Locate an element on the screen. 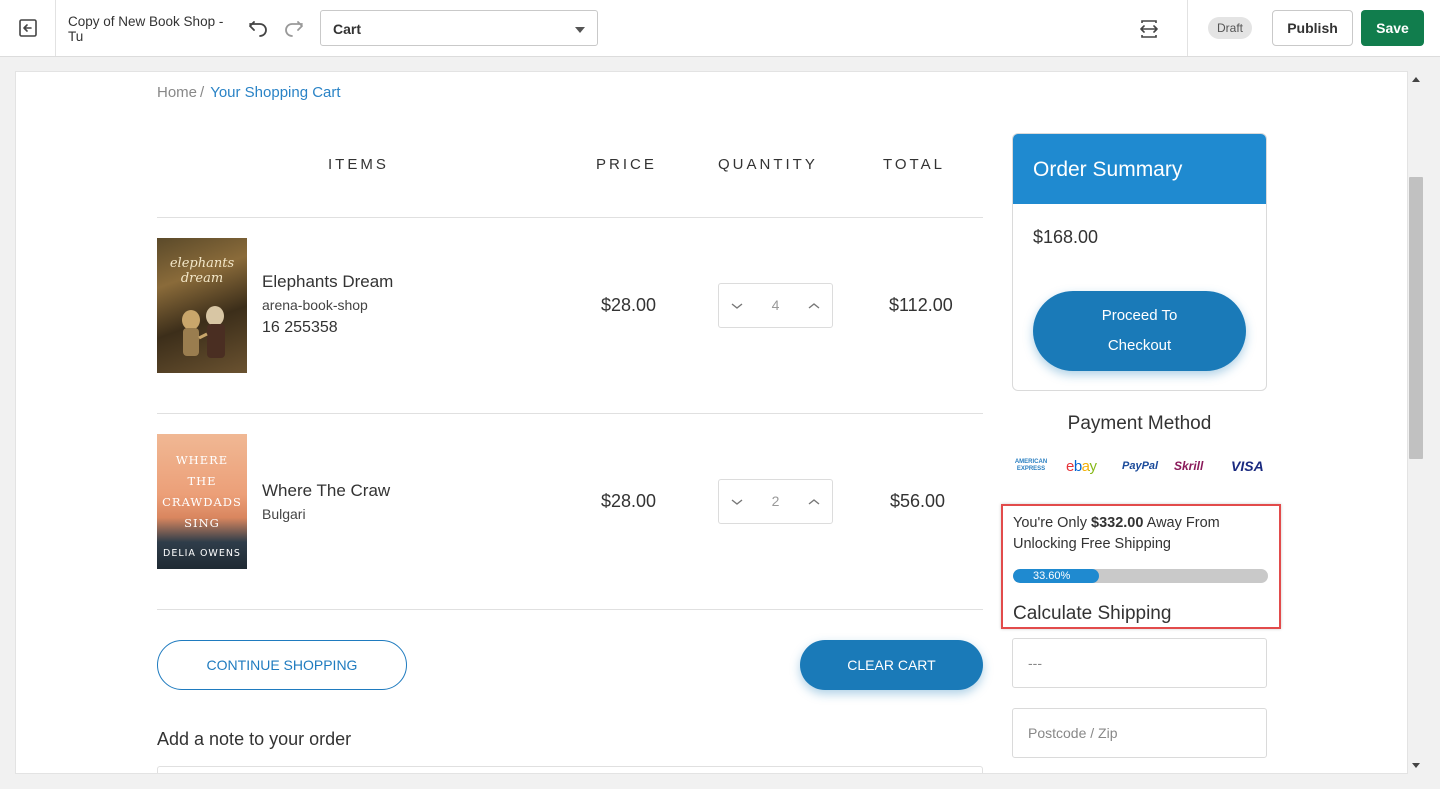 This screenshot has width=1440, height=789. preview-scrollbar is located at coordinates (1416, 422).